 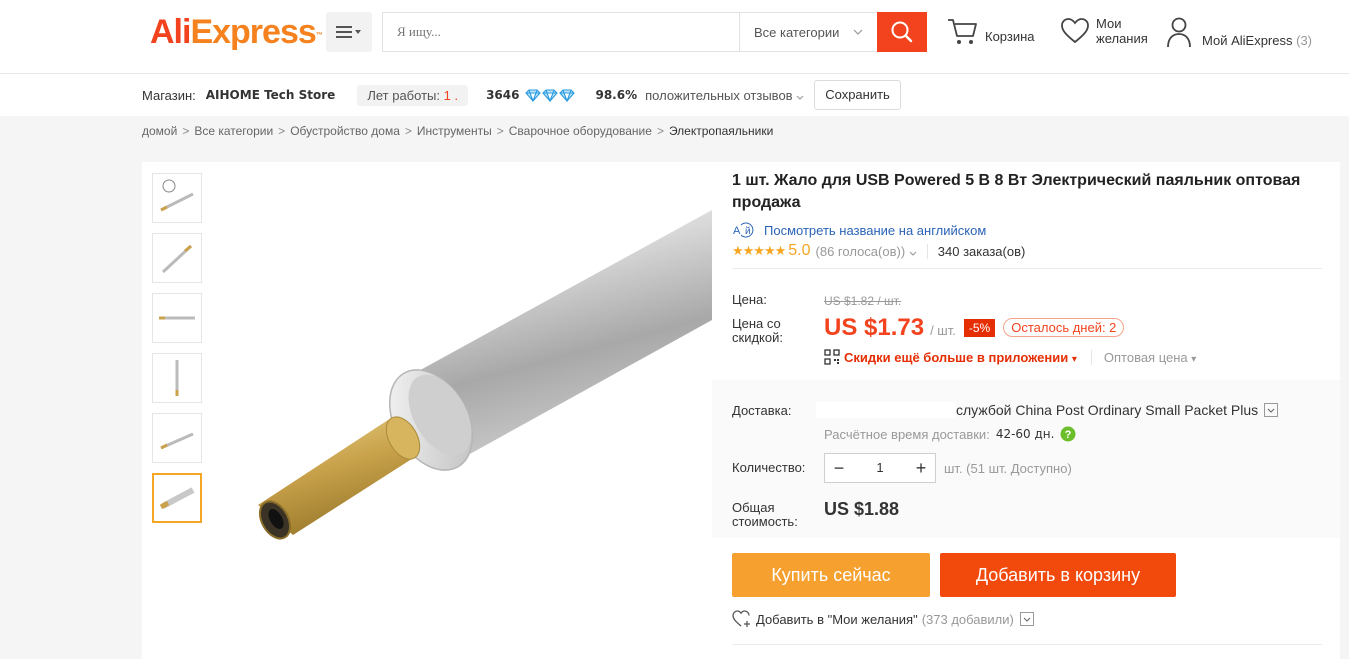 What do you see at coordinates (967, 619) in the screenshot?
I see `wishlist-count: (373 добавили)` at bounding box center [967, 619].